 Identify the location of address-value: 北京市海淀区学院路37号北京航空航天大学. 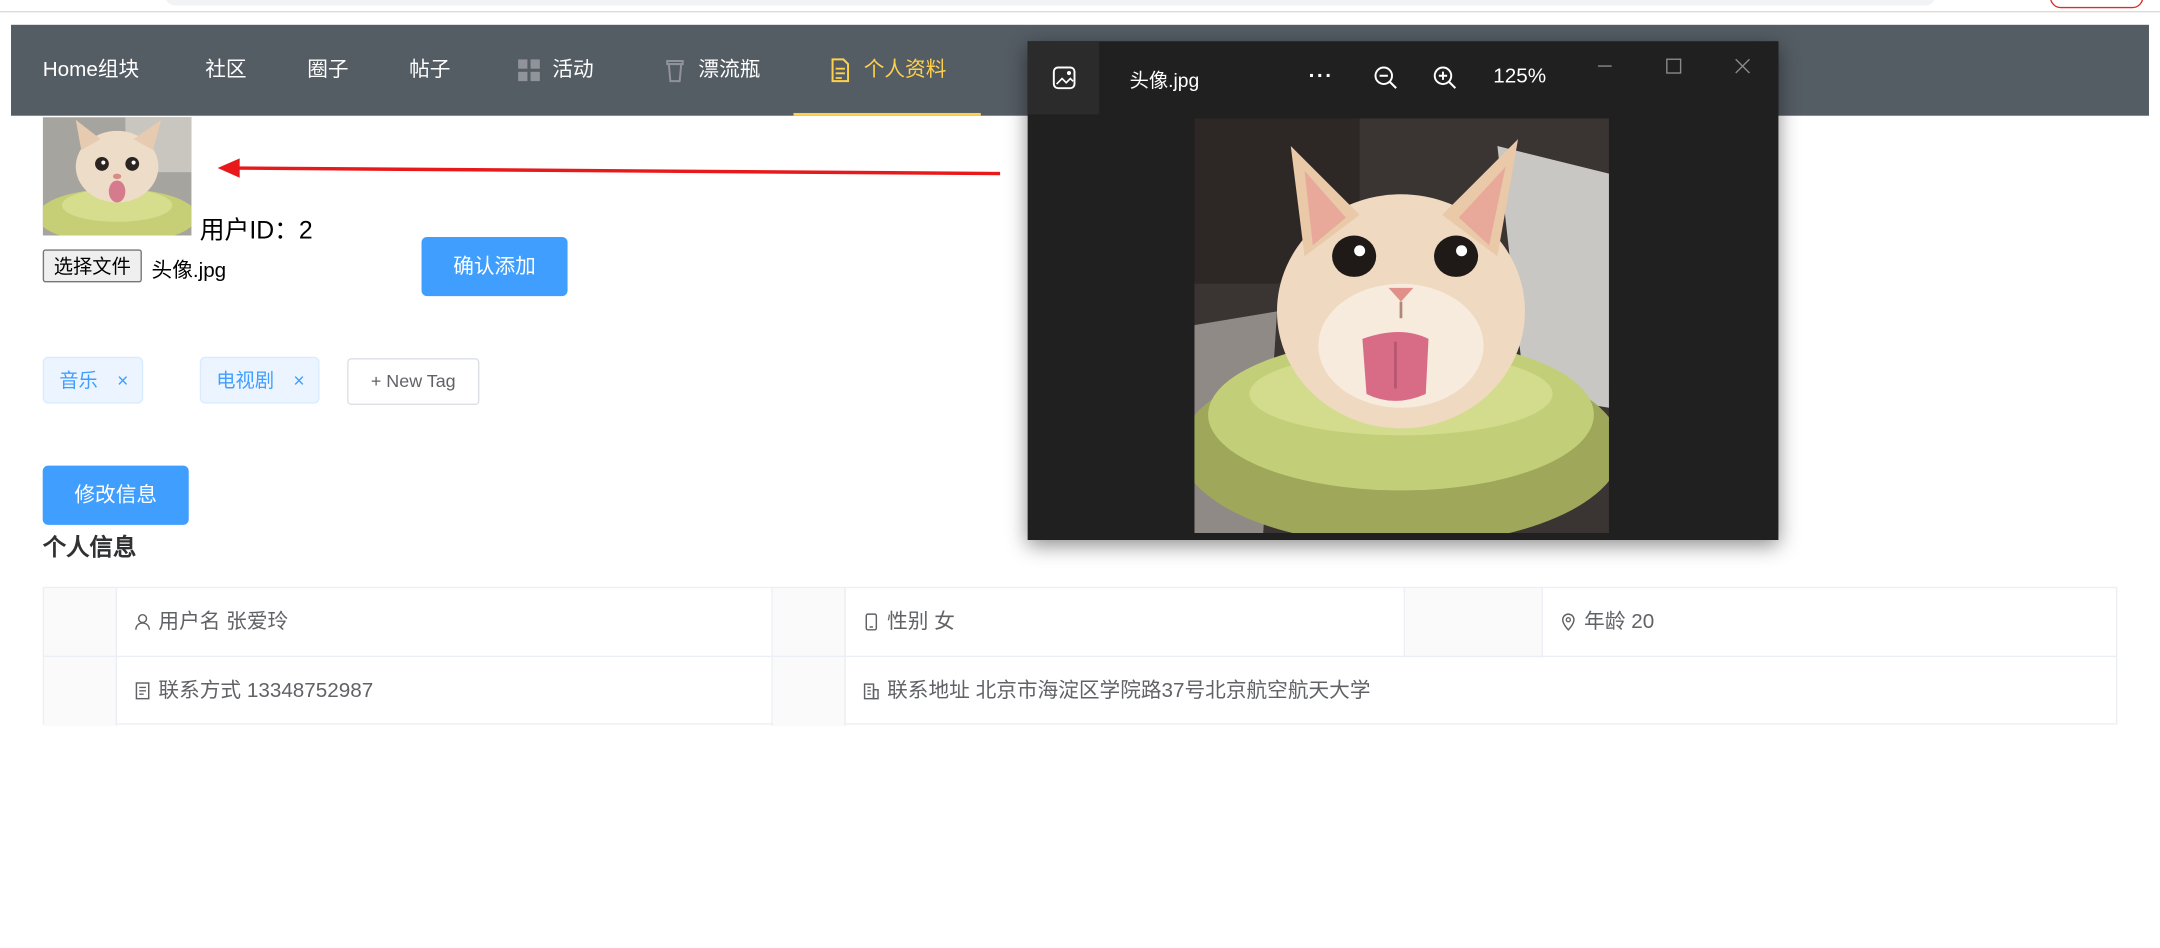
(1173, 691).